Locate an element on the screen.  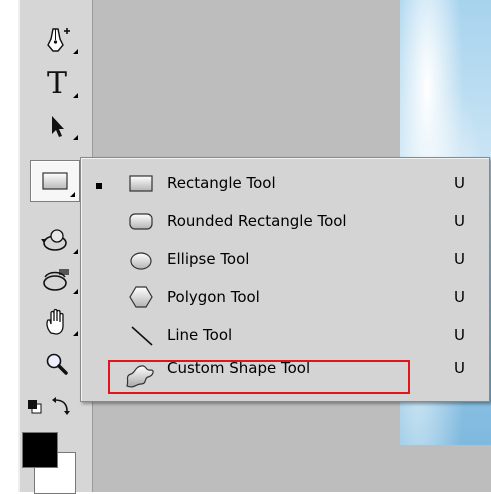
ellipse-icon is located at coordinates (141, 259).